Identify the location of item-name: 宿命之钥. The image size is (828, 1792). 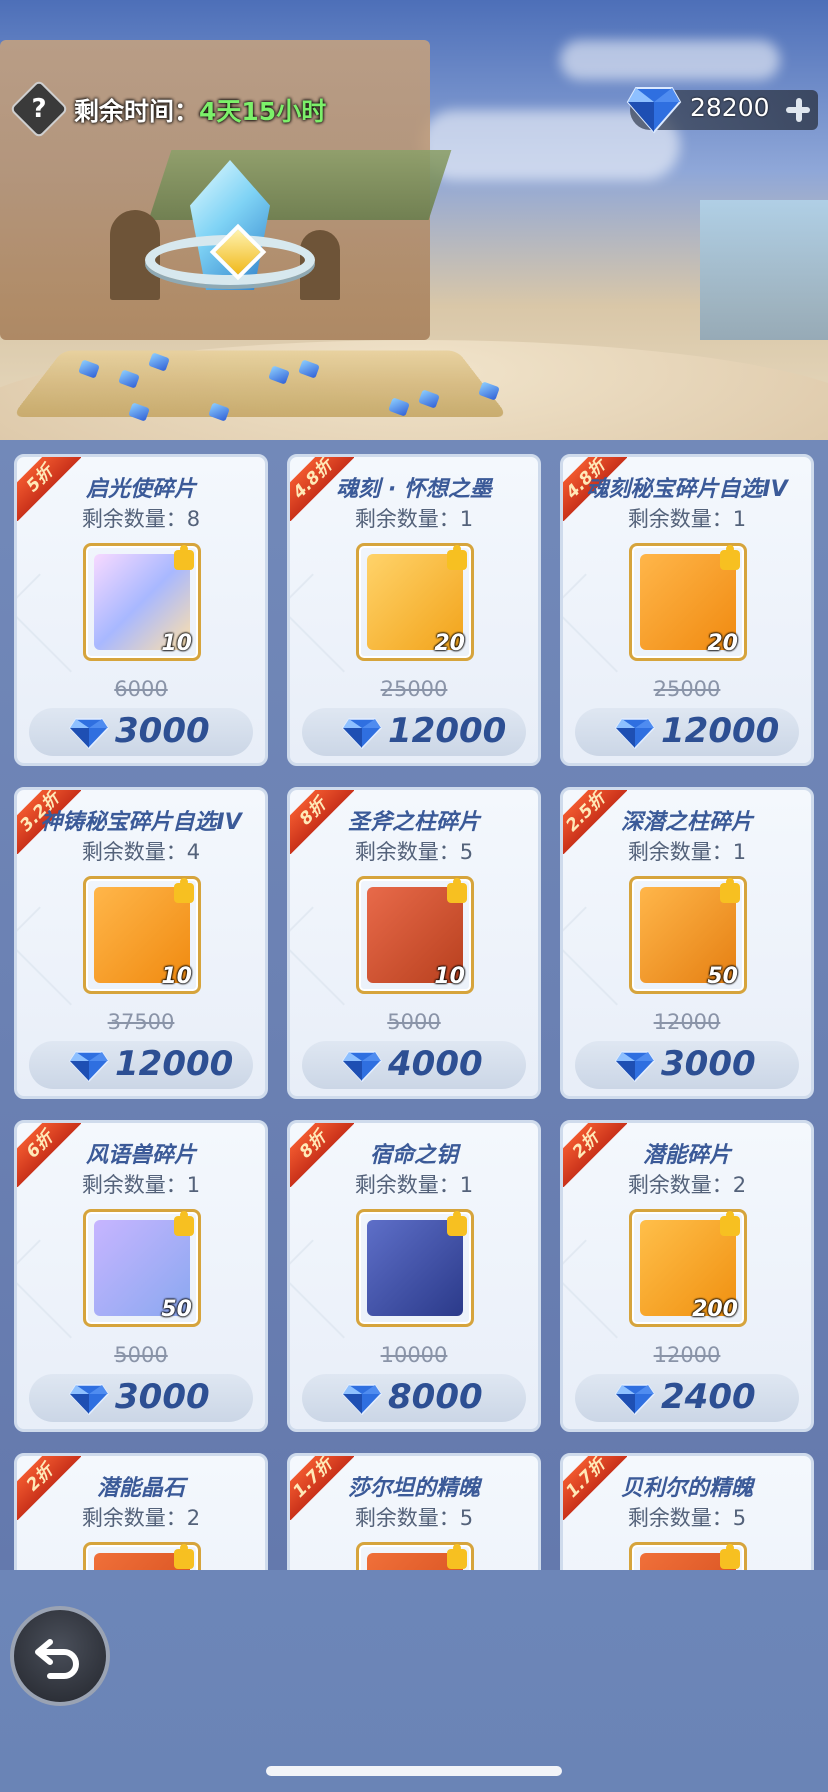
(413, 1155).